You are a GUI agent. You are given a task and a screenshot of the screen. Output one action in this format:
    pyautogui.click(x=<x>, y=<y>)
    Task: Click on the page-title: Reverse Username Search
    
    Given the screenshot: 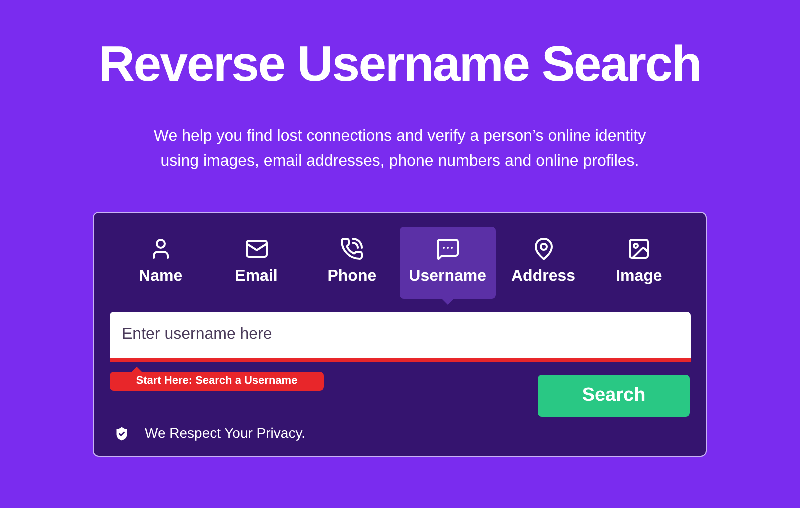 What is the action you would take?
    pyautogui.click(x=400, y=64)
    